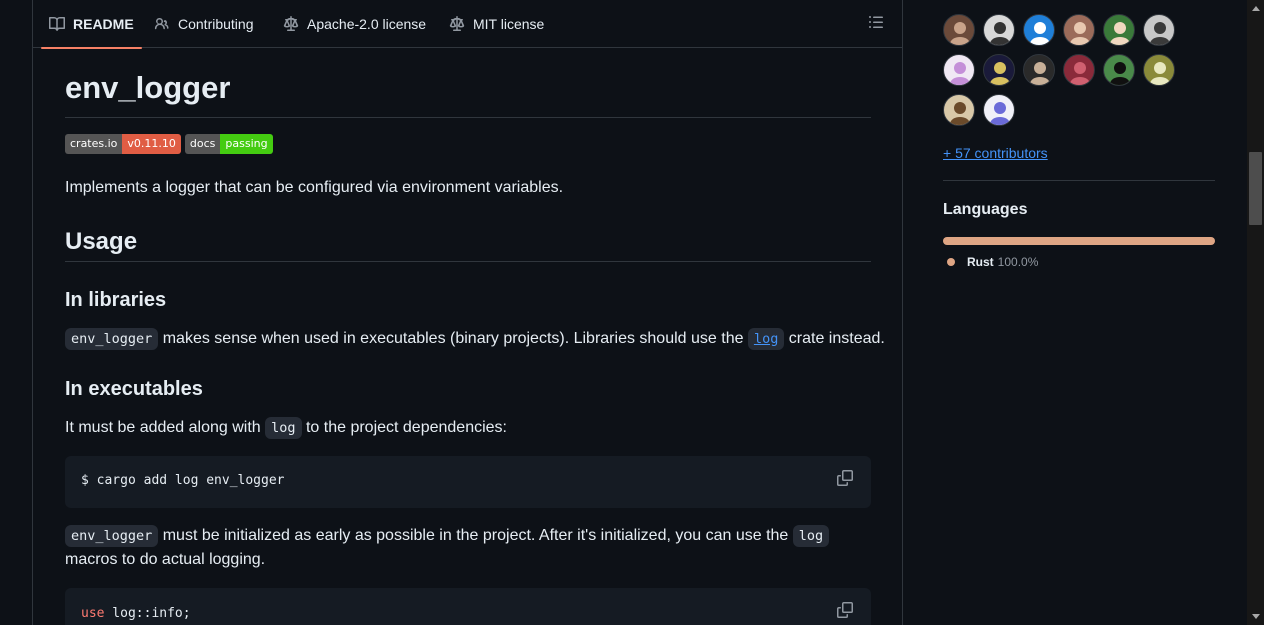 The width and height of the screenshot is (1264, 625). Describe the element at coordinates (202, 144) in the screenshot. I see `badge-label: docs` at that location.